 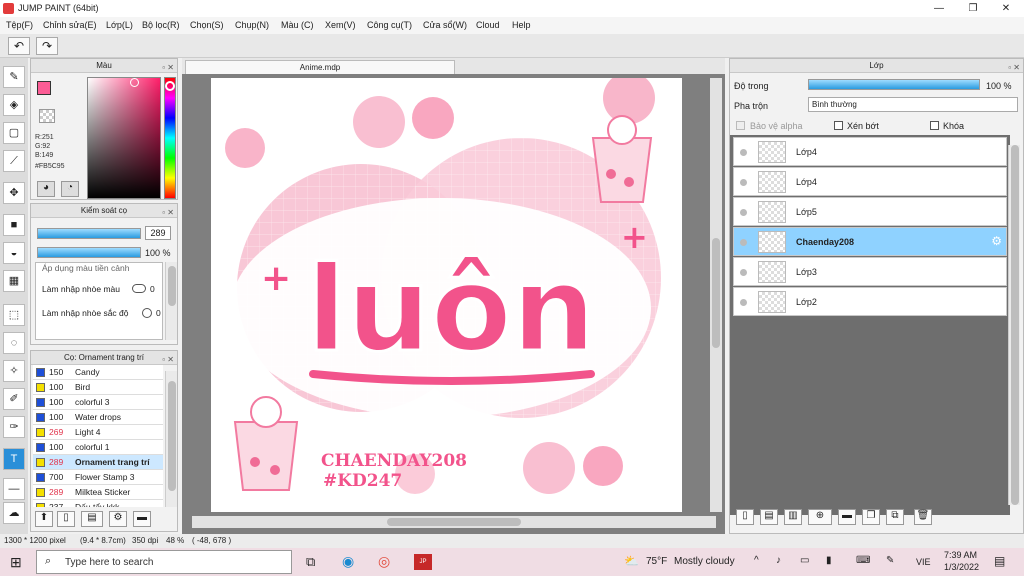 I want to click on palette-settings-icon: ◔, so click(x=70, y=189).